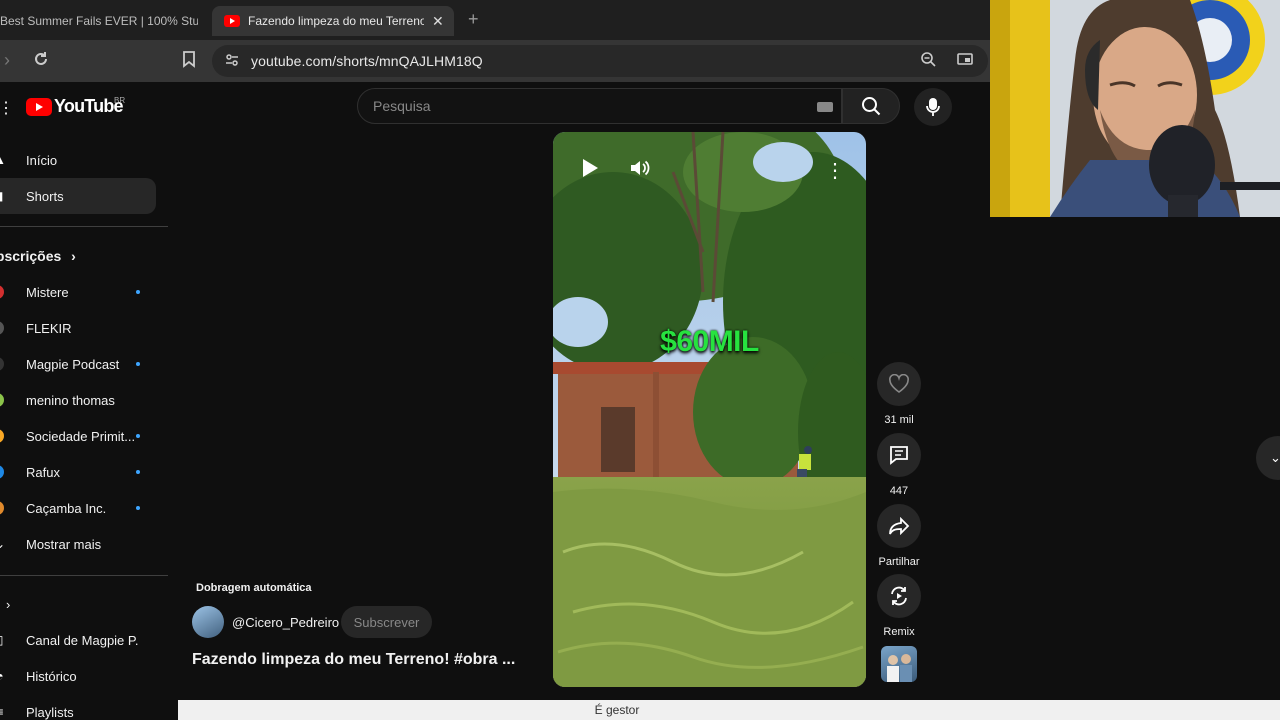  I want to click on next-short-button: ⌄, so click(1268, 458).